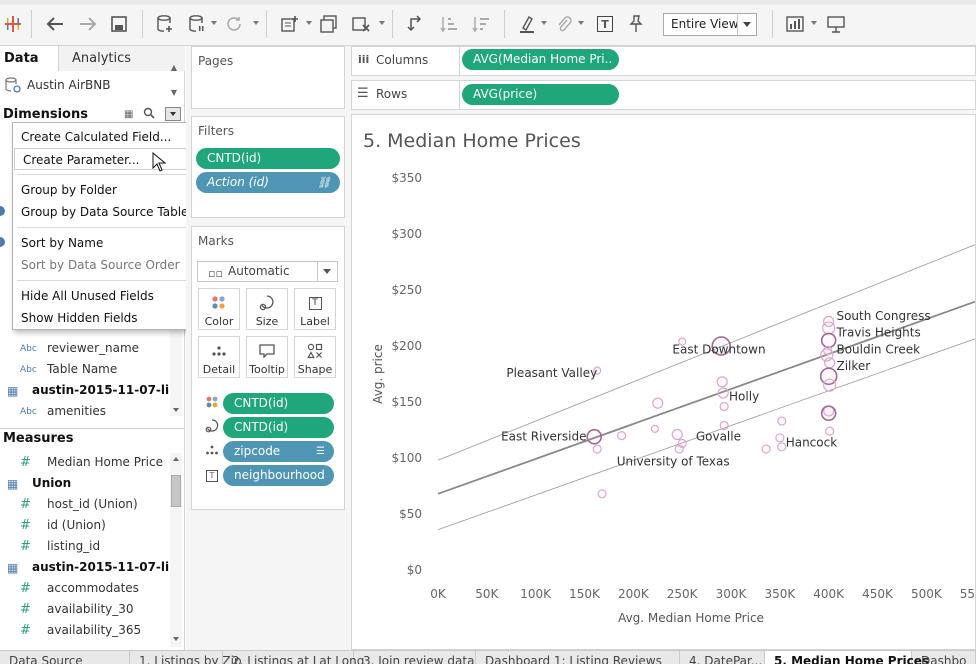  I want to click on new-datasource-icon, so click(165, 24).